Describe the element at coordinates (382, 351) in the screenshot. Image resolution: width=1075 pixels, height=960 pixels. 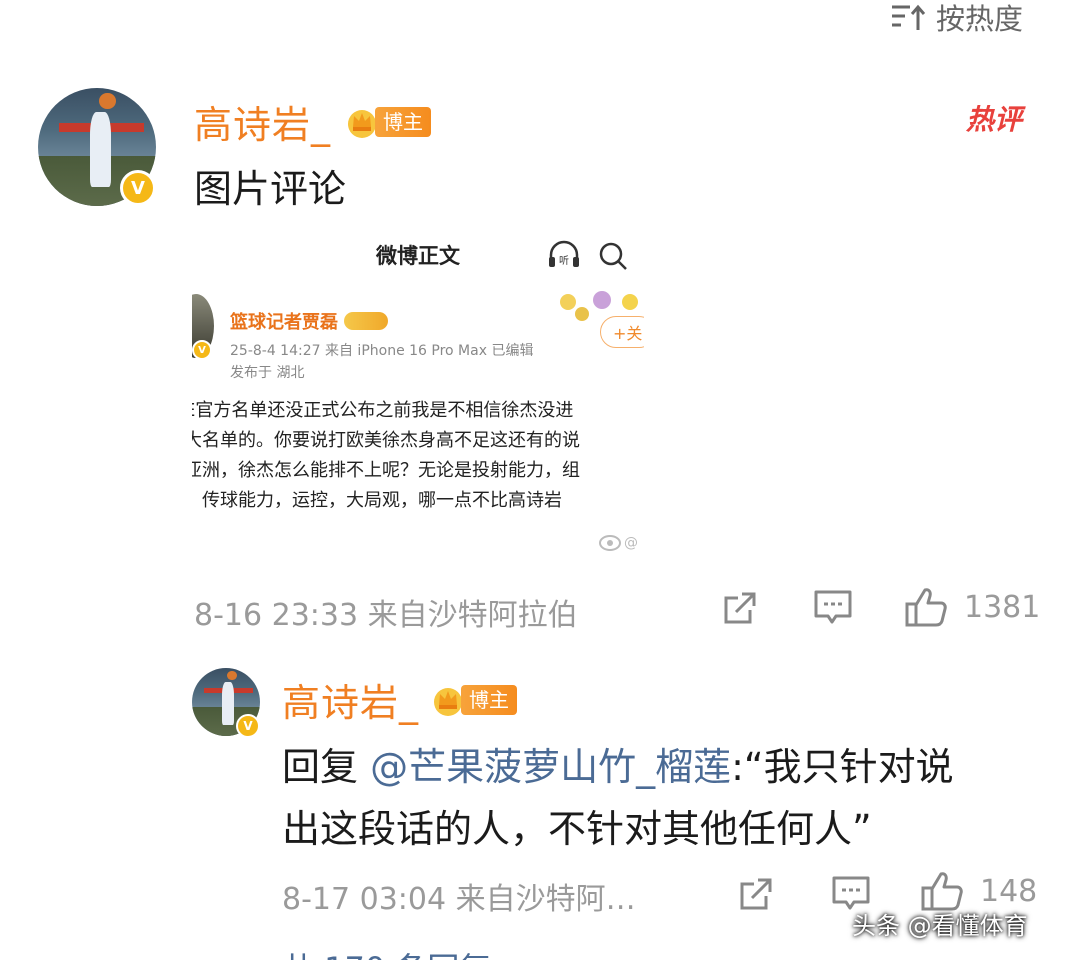
I see `embed-time: 25-8-4 14:27 来自 iPhone 16 Pro Max 已编辑` at that location.